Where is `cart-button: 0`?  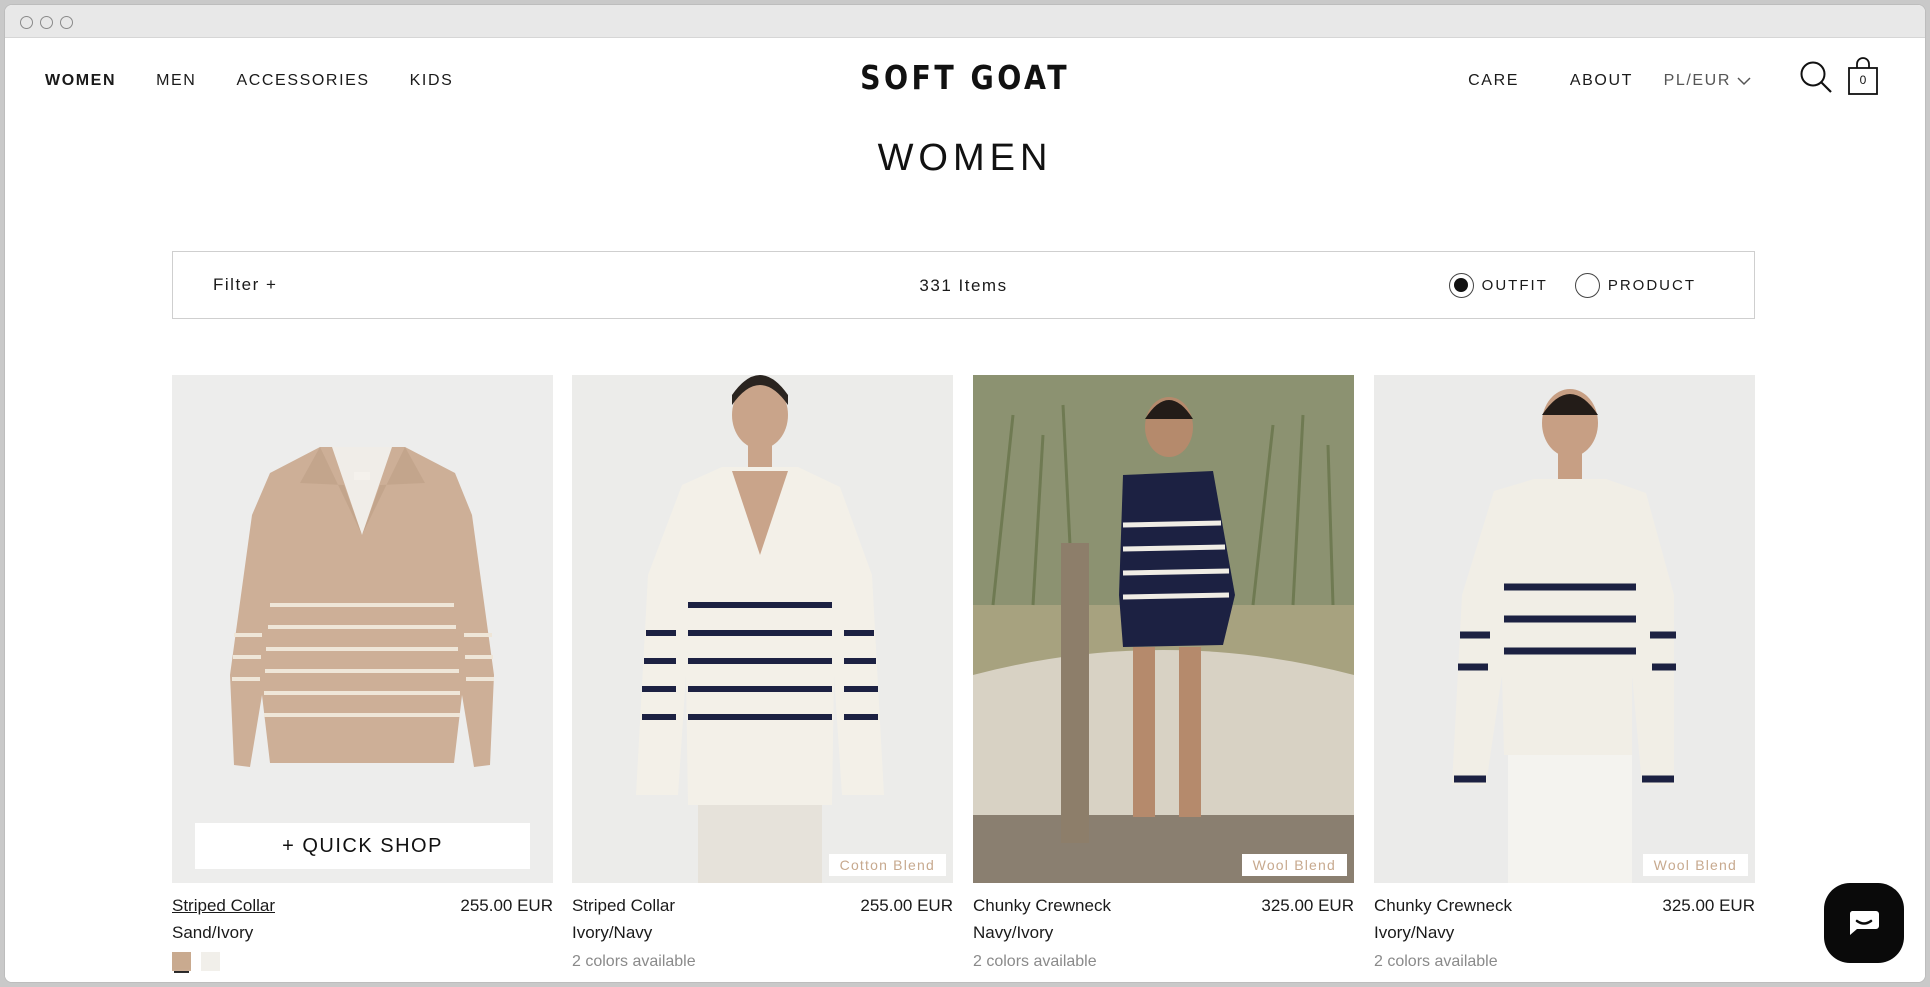 cart-button: 0 is located at coordinates (1863, 76).